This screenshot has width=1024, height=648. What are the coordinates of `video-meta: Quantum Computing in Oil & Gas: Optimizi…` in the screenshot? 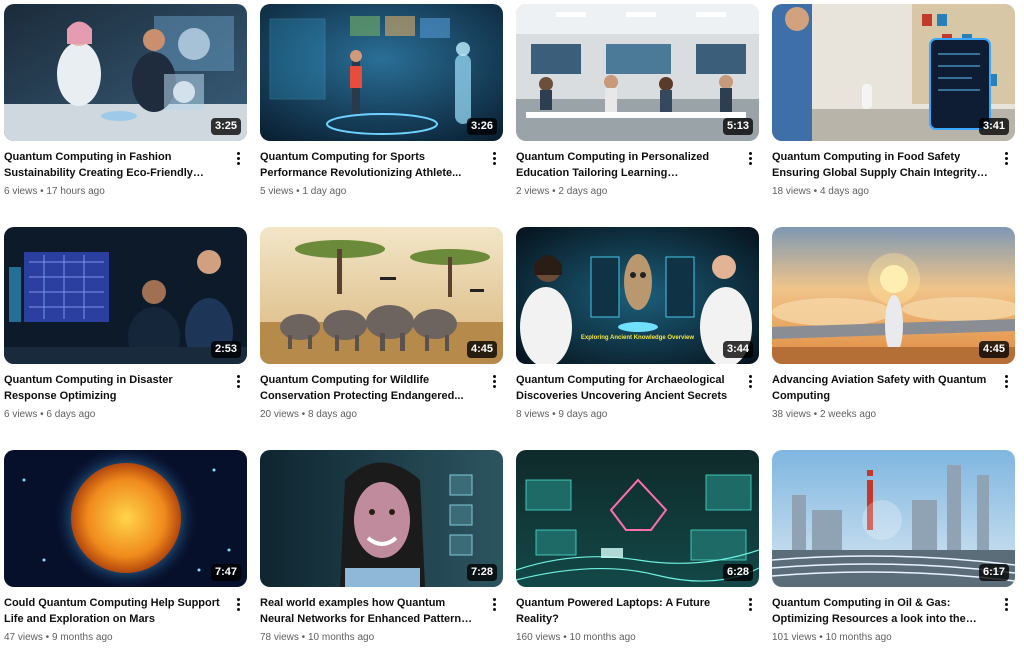 It's located at (893, 620).